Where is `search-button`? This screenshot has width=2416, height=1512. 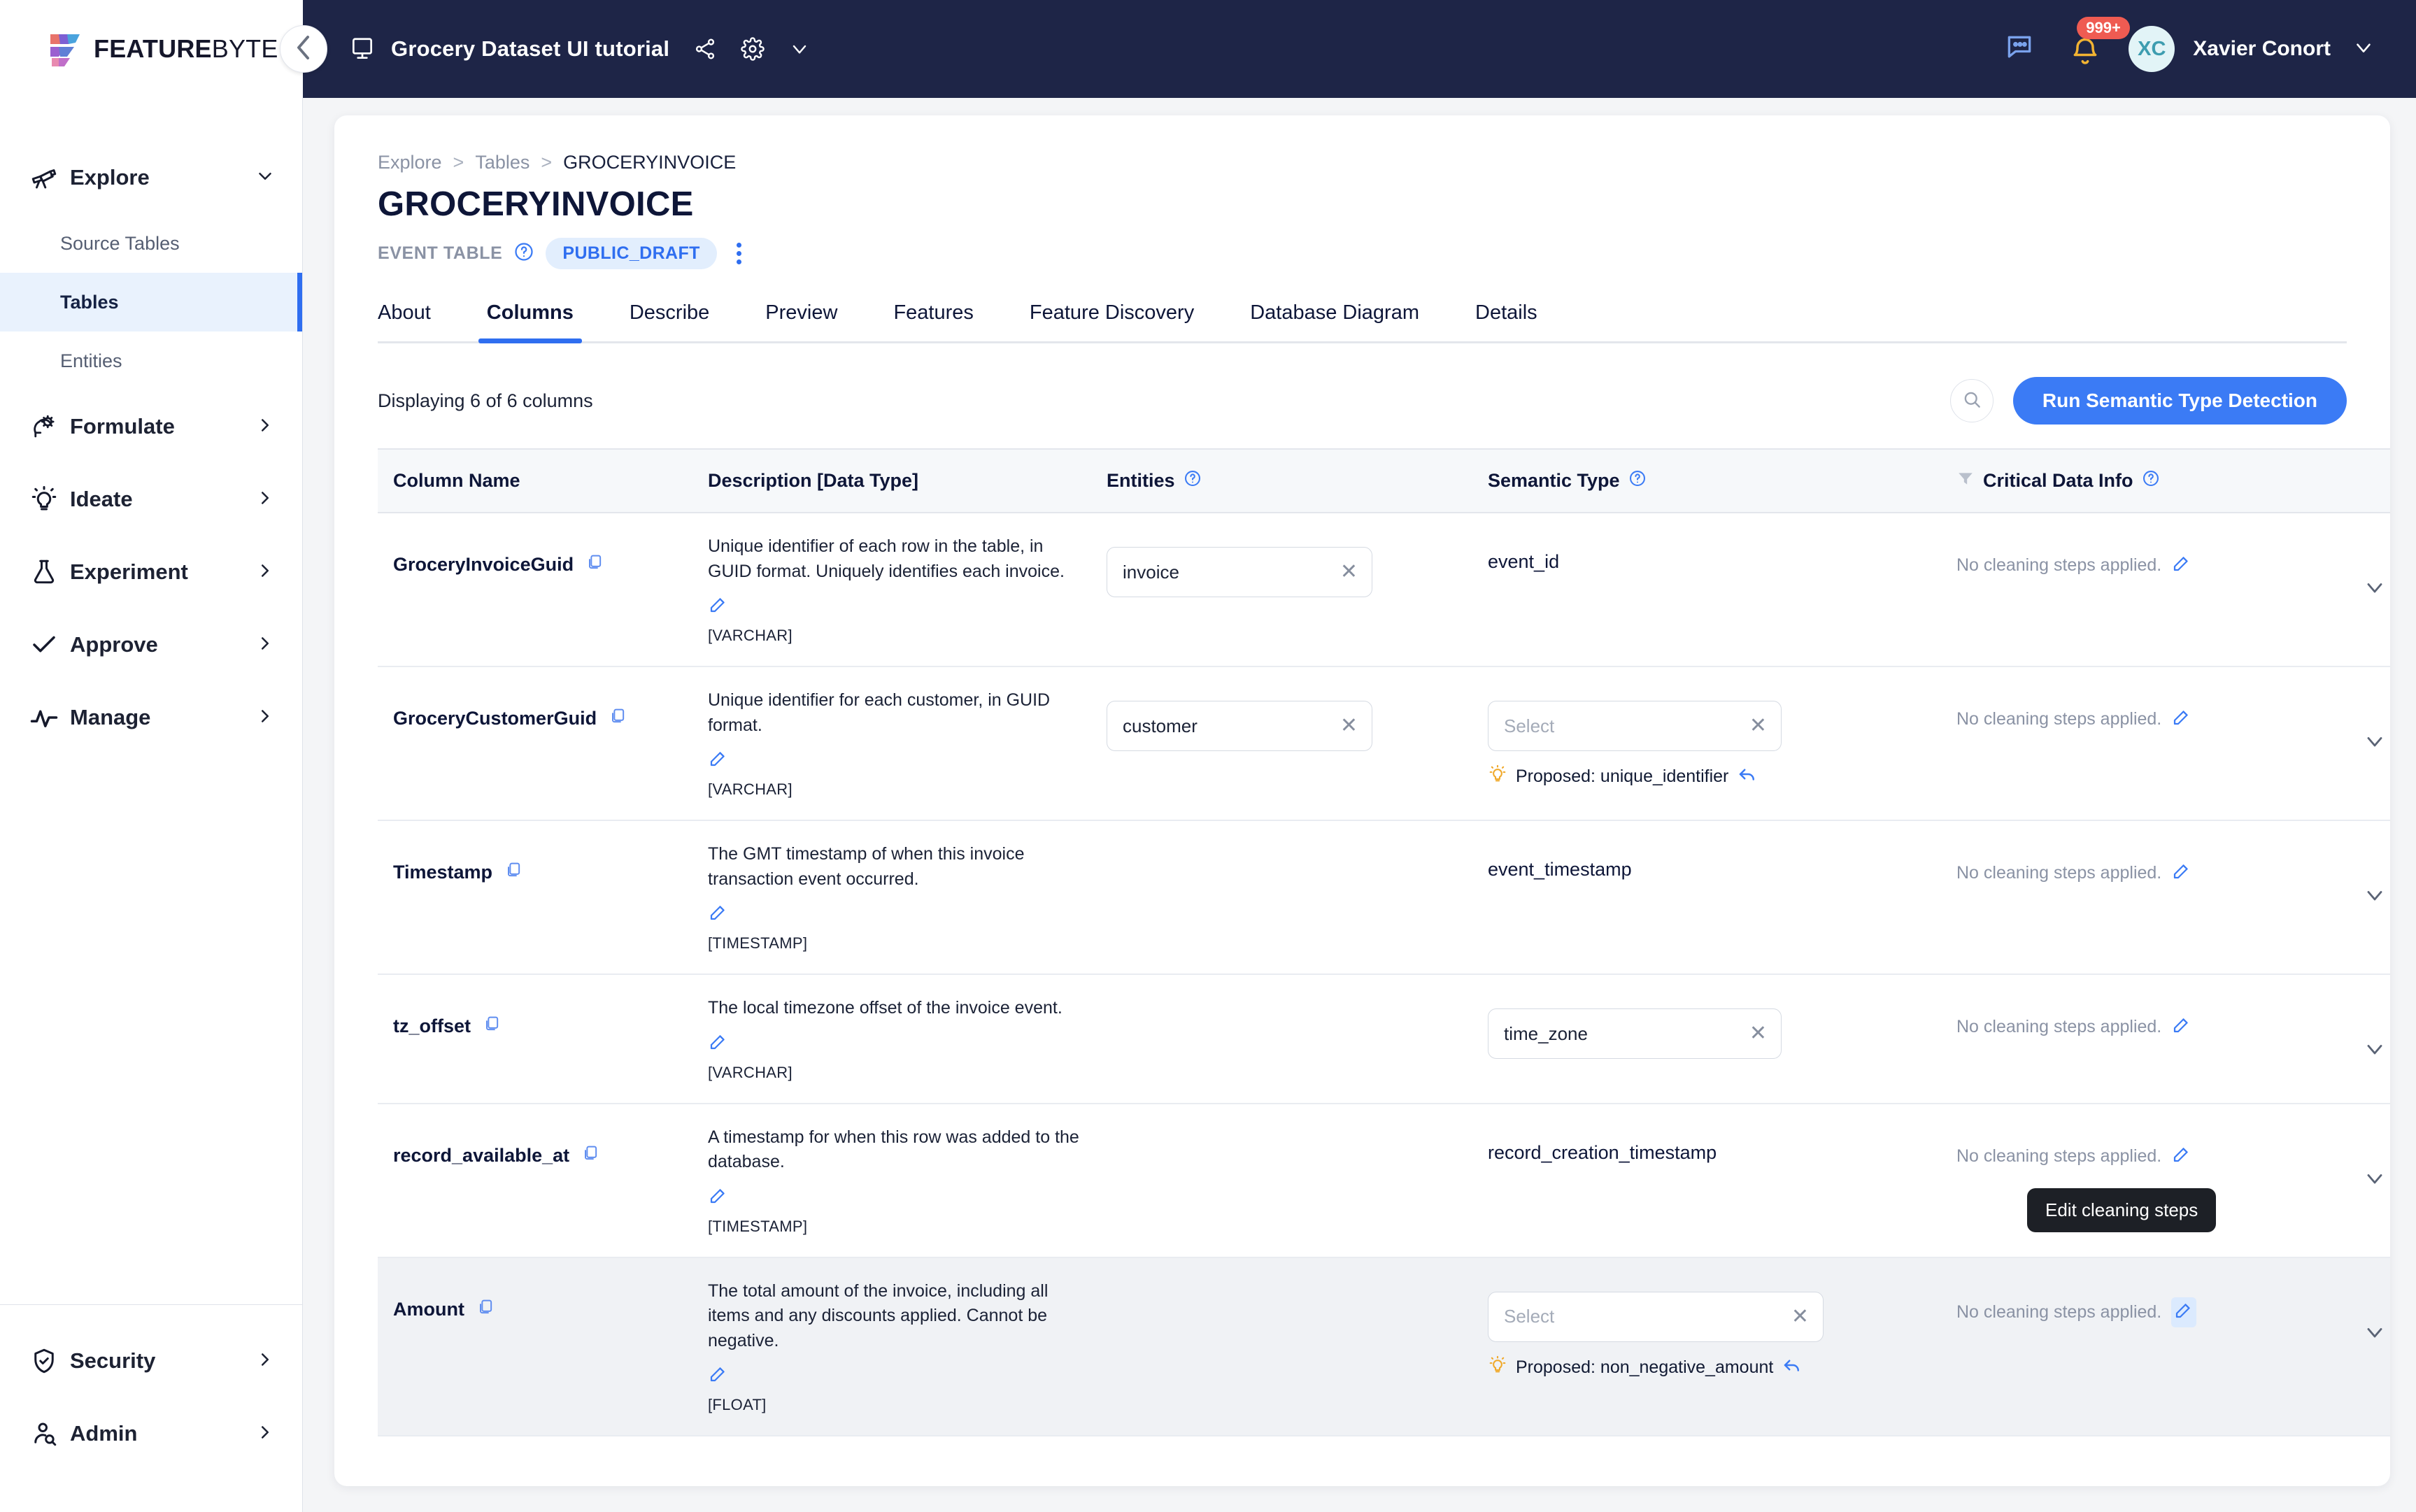
search-button is located at coordinates (1971, 400).